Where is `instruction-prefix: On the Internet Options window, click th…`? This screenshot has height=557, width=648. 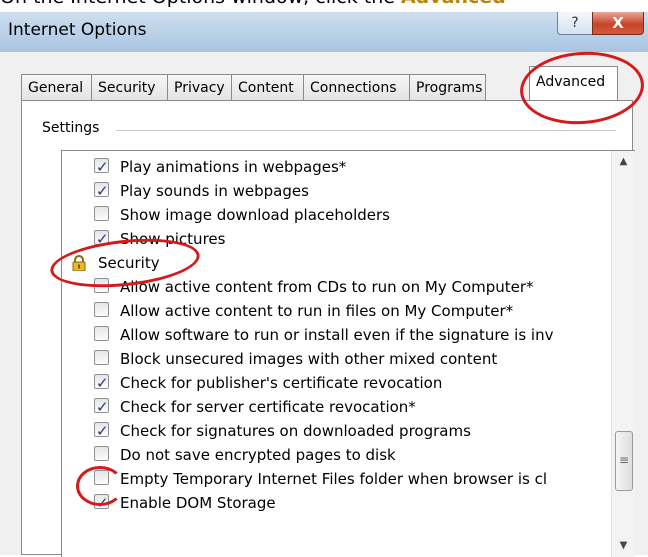 instruction-prefix: On the Internet Options window, click th… is located at coordinates (200, 4).